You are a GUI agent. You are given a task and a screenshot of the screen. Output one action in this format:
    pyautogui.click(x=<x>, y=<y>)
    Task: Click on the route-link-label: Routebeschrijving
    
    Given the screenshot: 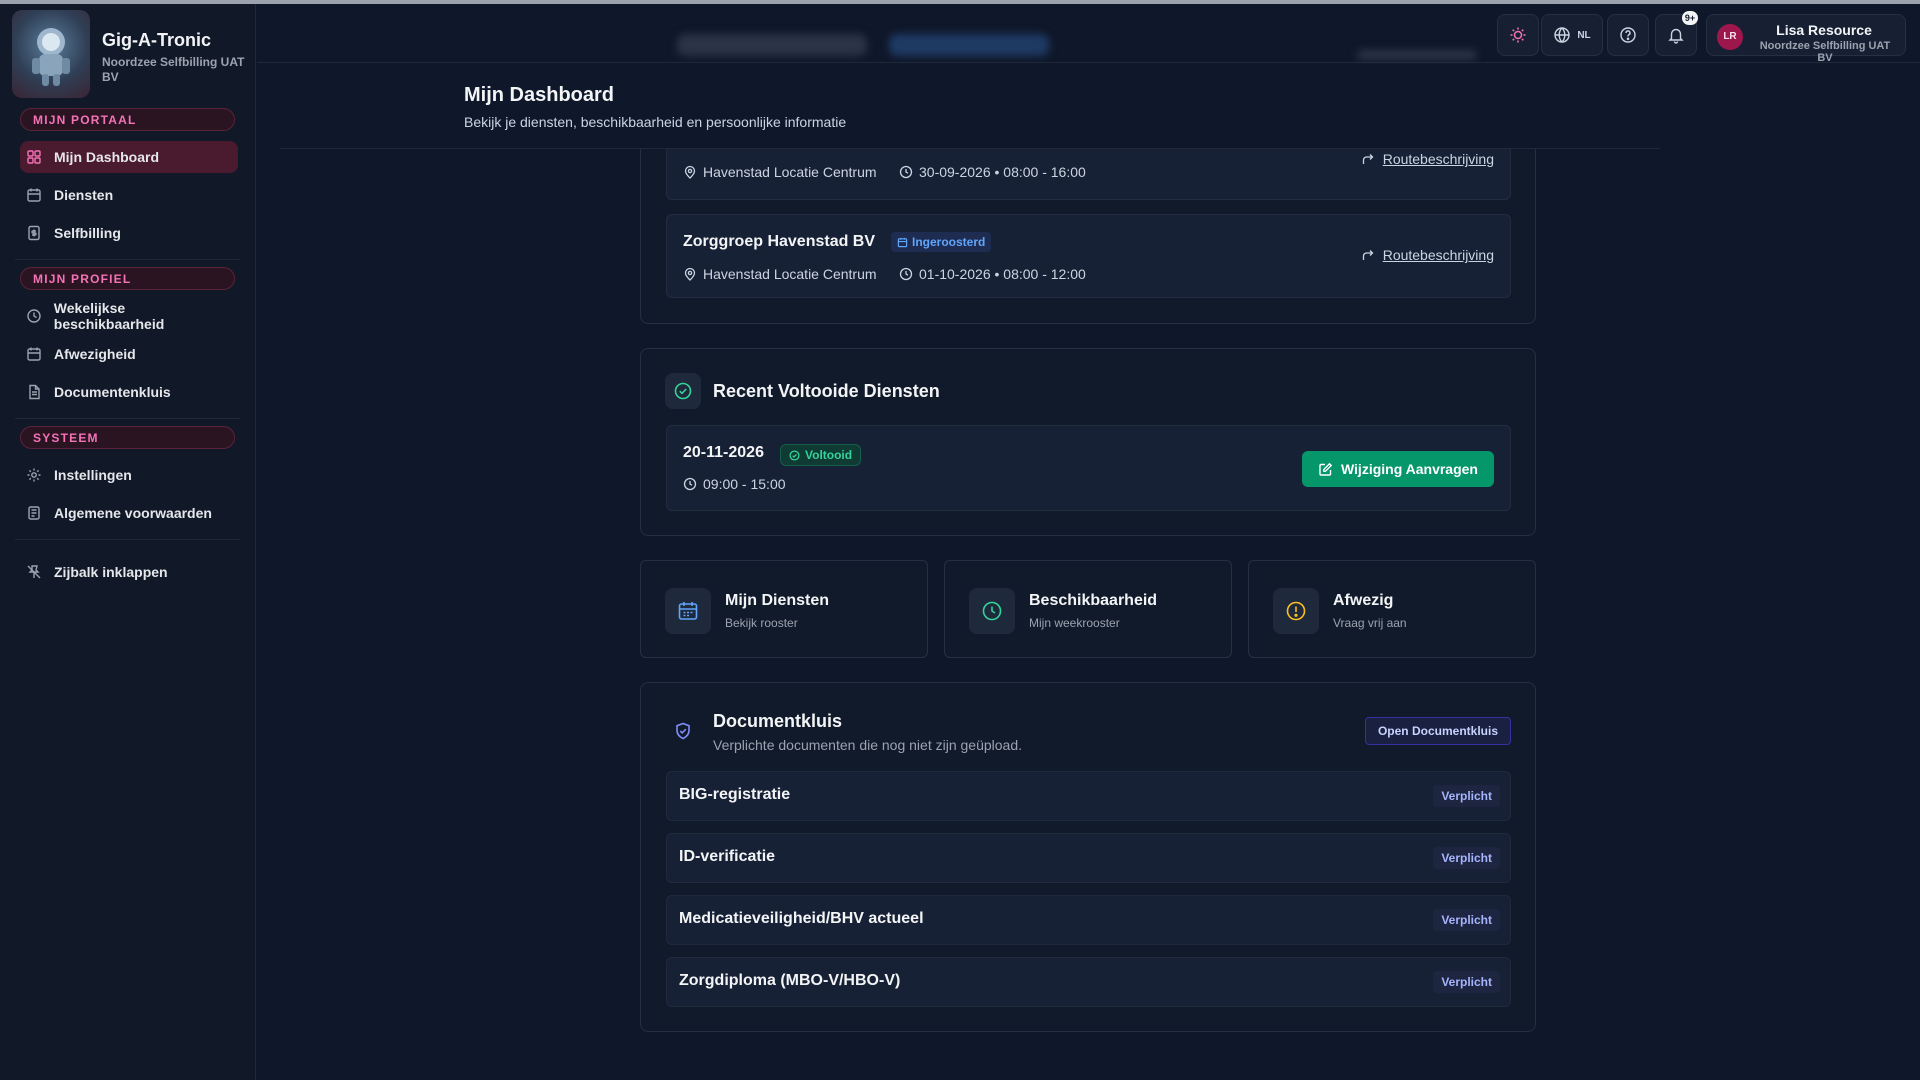 What is the action you would take?
    pyautogui.click(x=1438, y=255)
    